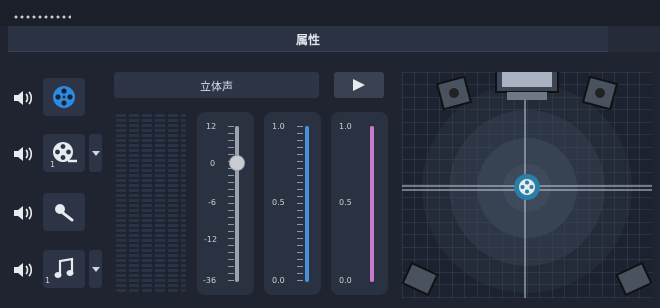 The image size is (660, 308). Describe the element at coordinates (359, 85) in the screenshot. I see `play-button` at that location.